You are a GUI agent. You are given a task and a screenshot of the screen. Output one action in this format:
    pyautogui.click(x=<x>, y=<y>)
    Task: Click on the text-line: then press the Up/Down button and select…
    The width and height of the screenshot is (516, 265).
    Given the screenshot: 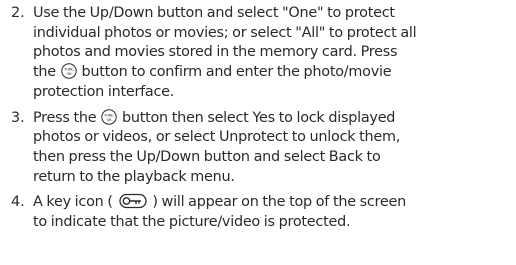 What is the action you would take?
    pyautogui.click(x=207, y=156)
    